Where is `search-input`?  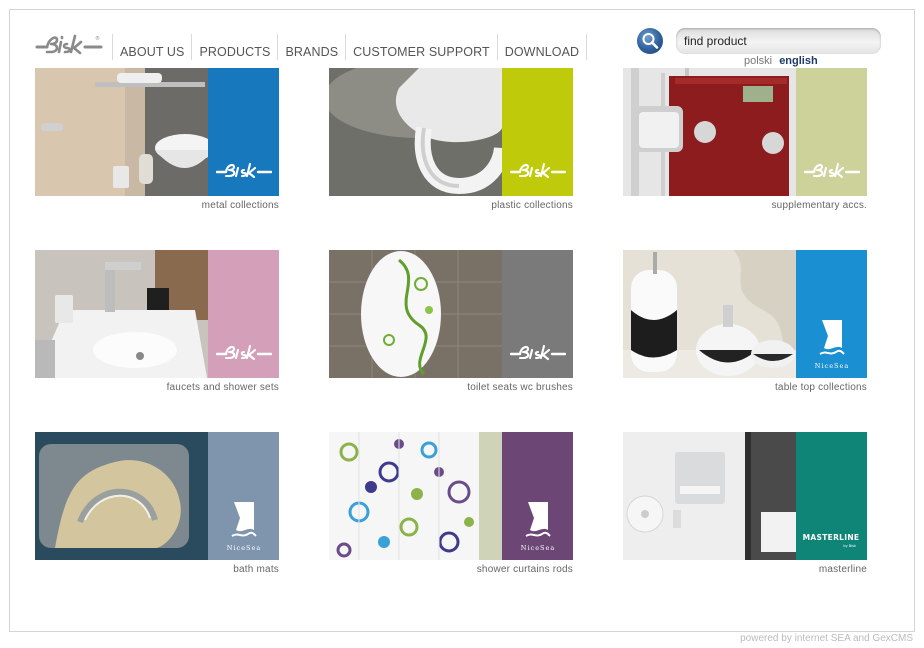
search-input is located at coordinates (778, 41).